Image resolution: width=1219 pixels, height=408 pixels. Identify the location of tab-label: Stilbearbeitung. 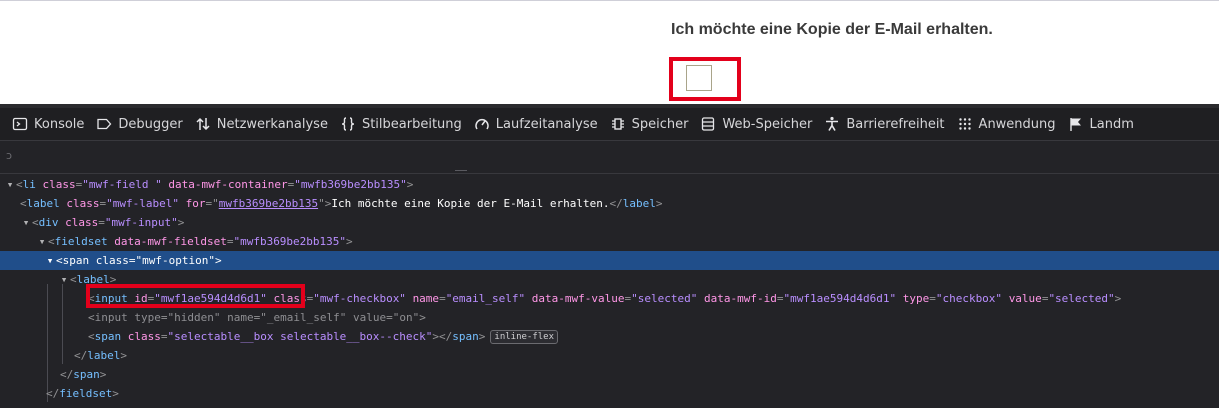
(411, 124).